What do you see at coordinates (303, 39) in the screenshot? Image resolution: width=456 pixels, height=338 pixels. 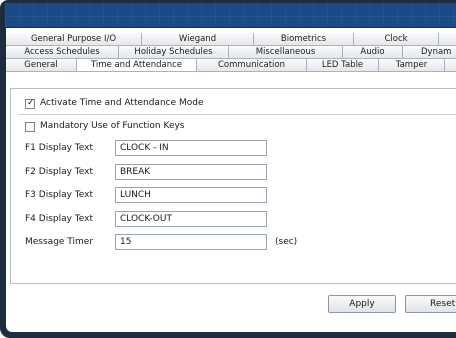 I see `tab-biometrics: Biometrics` at bounding box center [303, 39].